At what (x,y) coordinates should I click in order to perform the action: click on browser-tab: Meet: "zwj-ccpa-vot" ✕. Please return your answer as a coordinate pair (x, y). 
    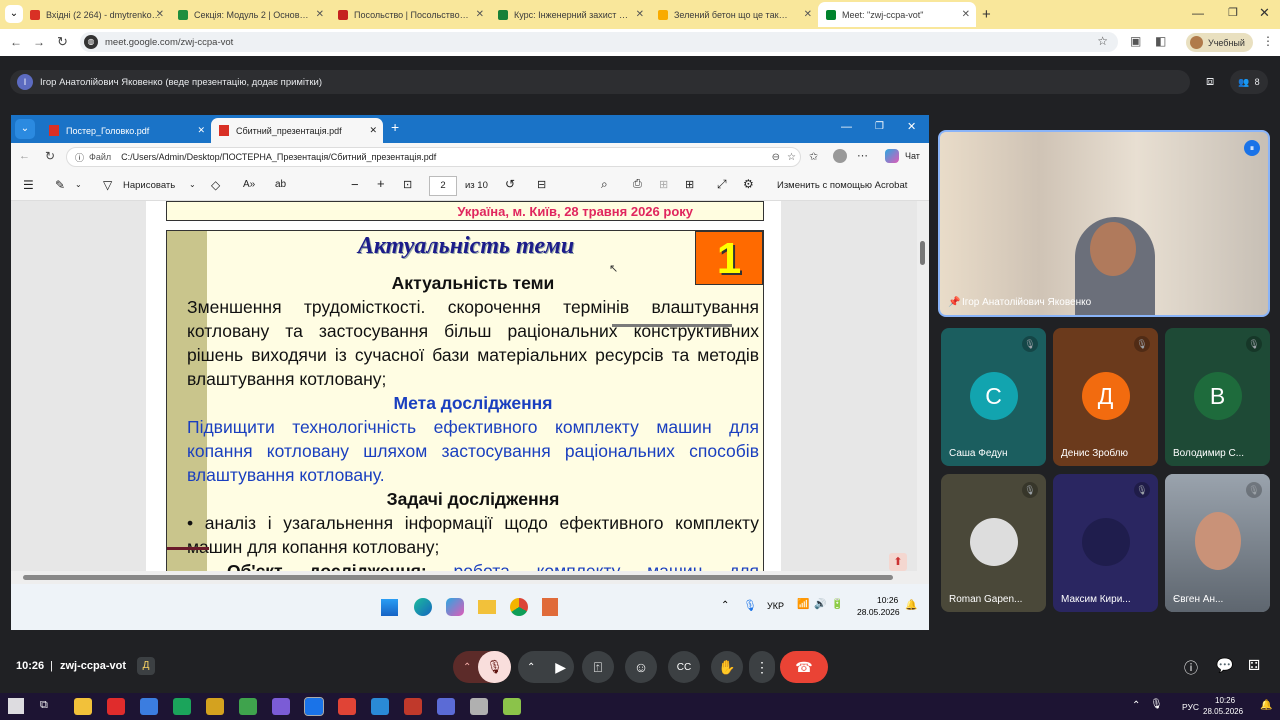
    Looking at the image, I should click on (897, 14).